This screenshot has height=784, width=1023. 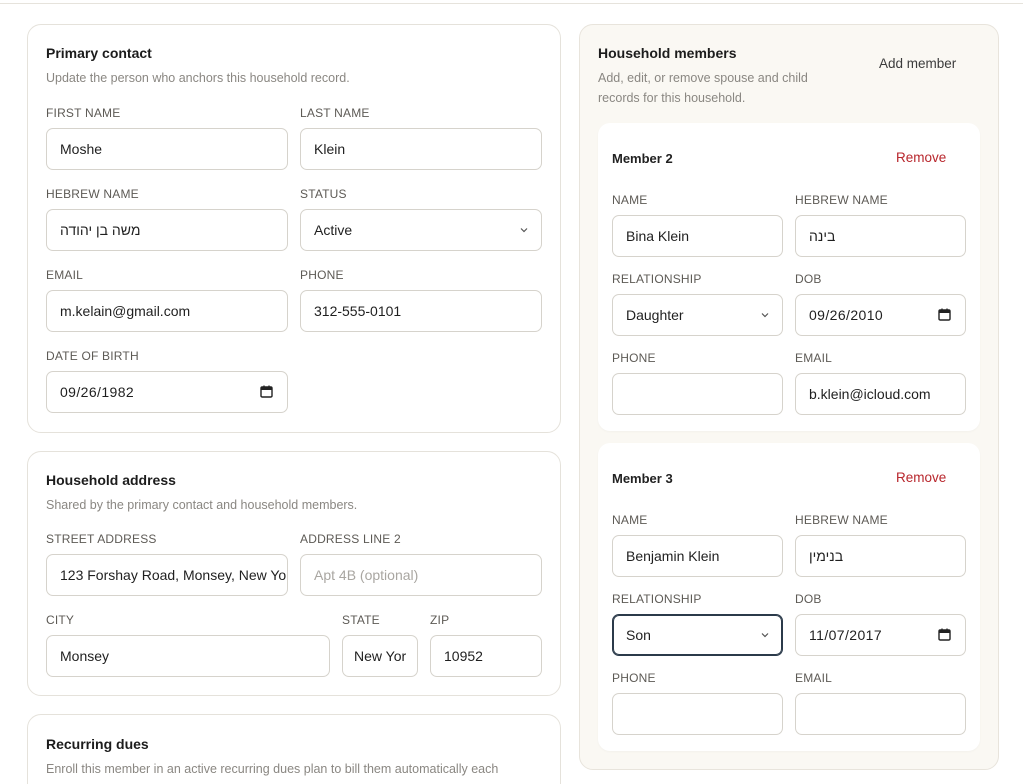 What do you see at coordinates (350, 539) in the screenshot?
I see `address-line2-label: ADDRESS LINE 2` at bounding box center [350, 539].